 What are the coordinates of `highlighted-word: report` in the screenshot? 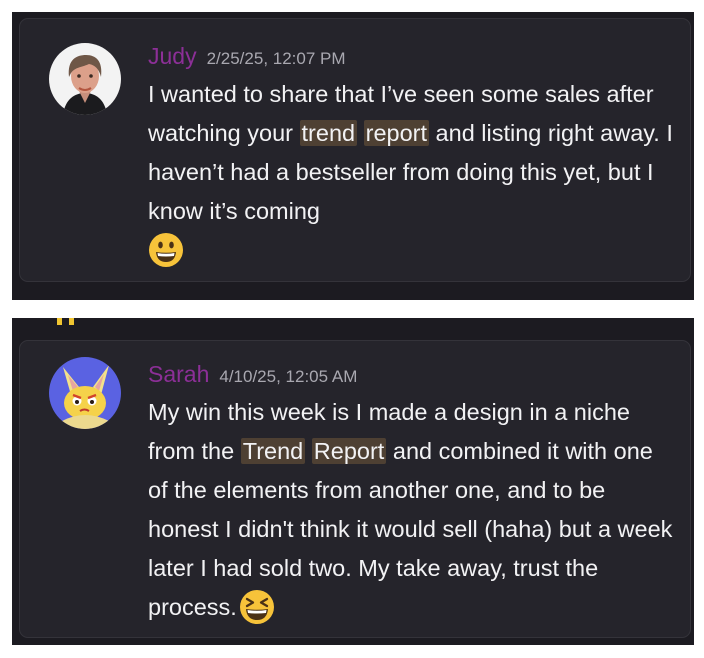 It's located at (396, 133).